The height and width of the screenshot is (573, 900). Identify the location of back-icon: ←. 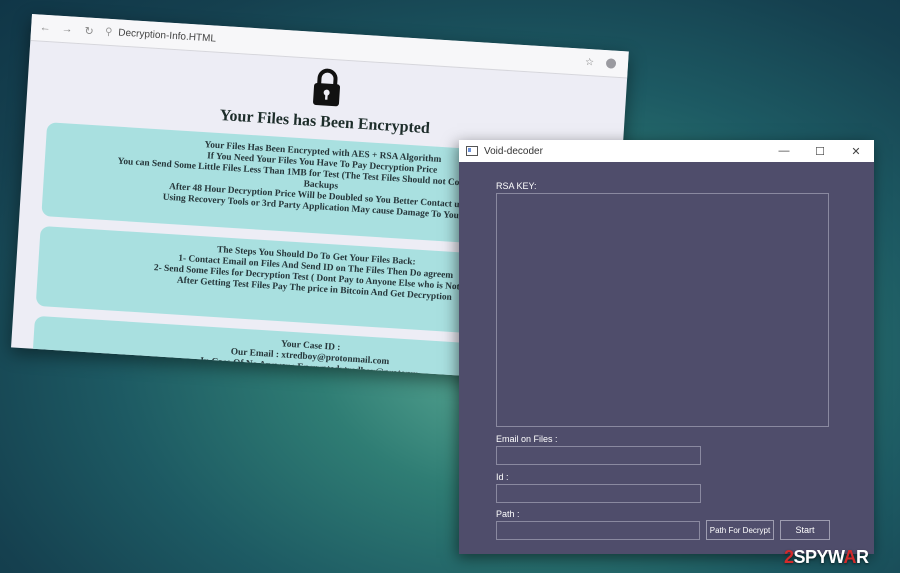
(45, 28).